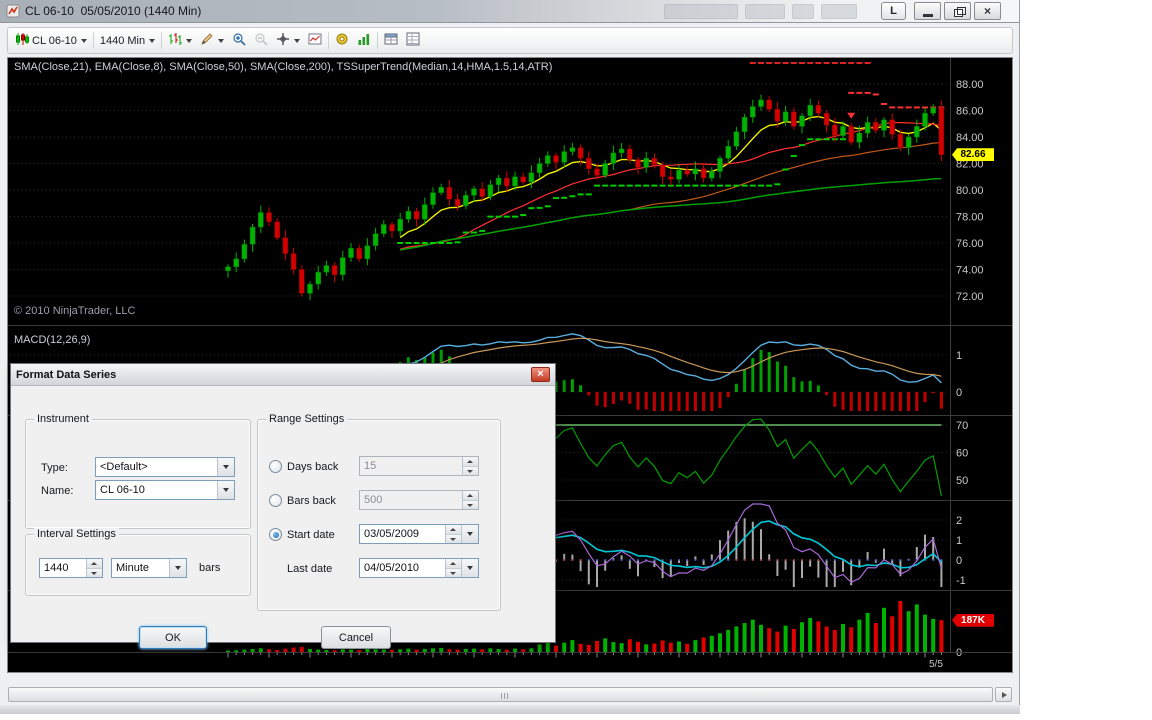 This screenshot has width=1152, height=720. I want to click on days-back-radio, so click(275, 466).